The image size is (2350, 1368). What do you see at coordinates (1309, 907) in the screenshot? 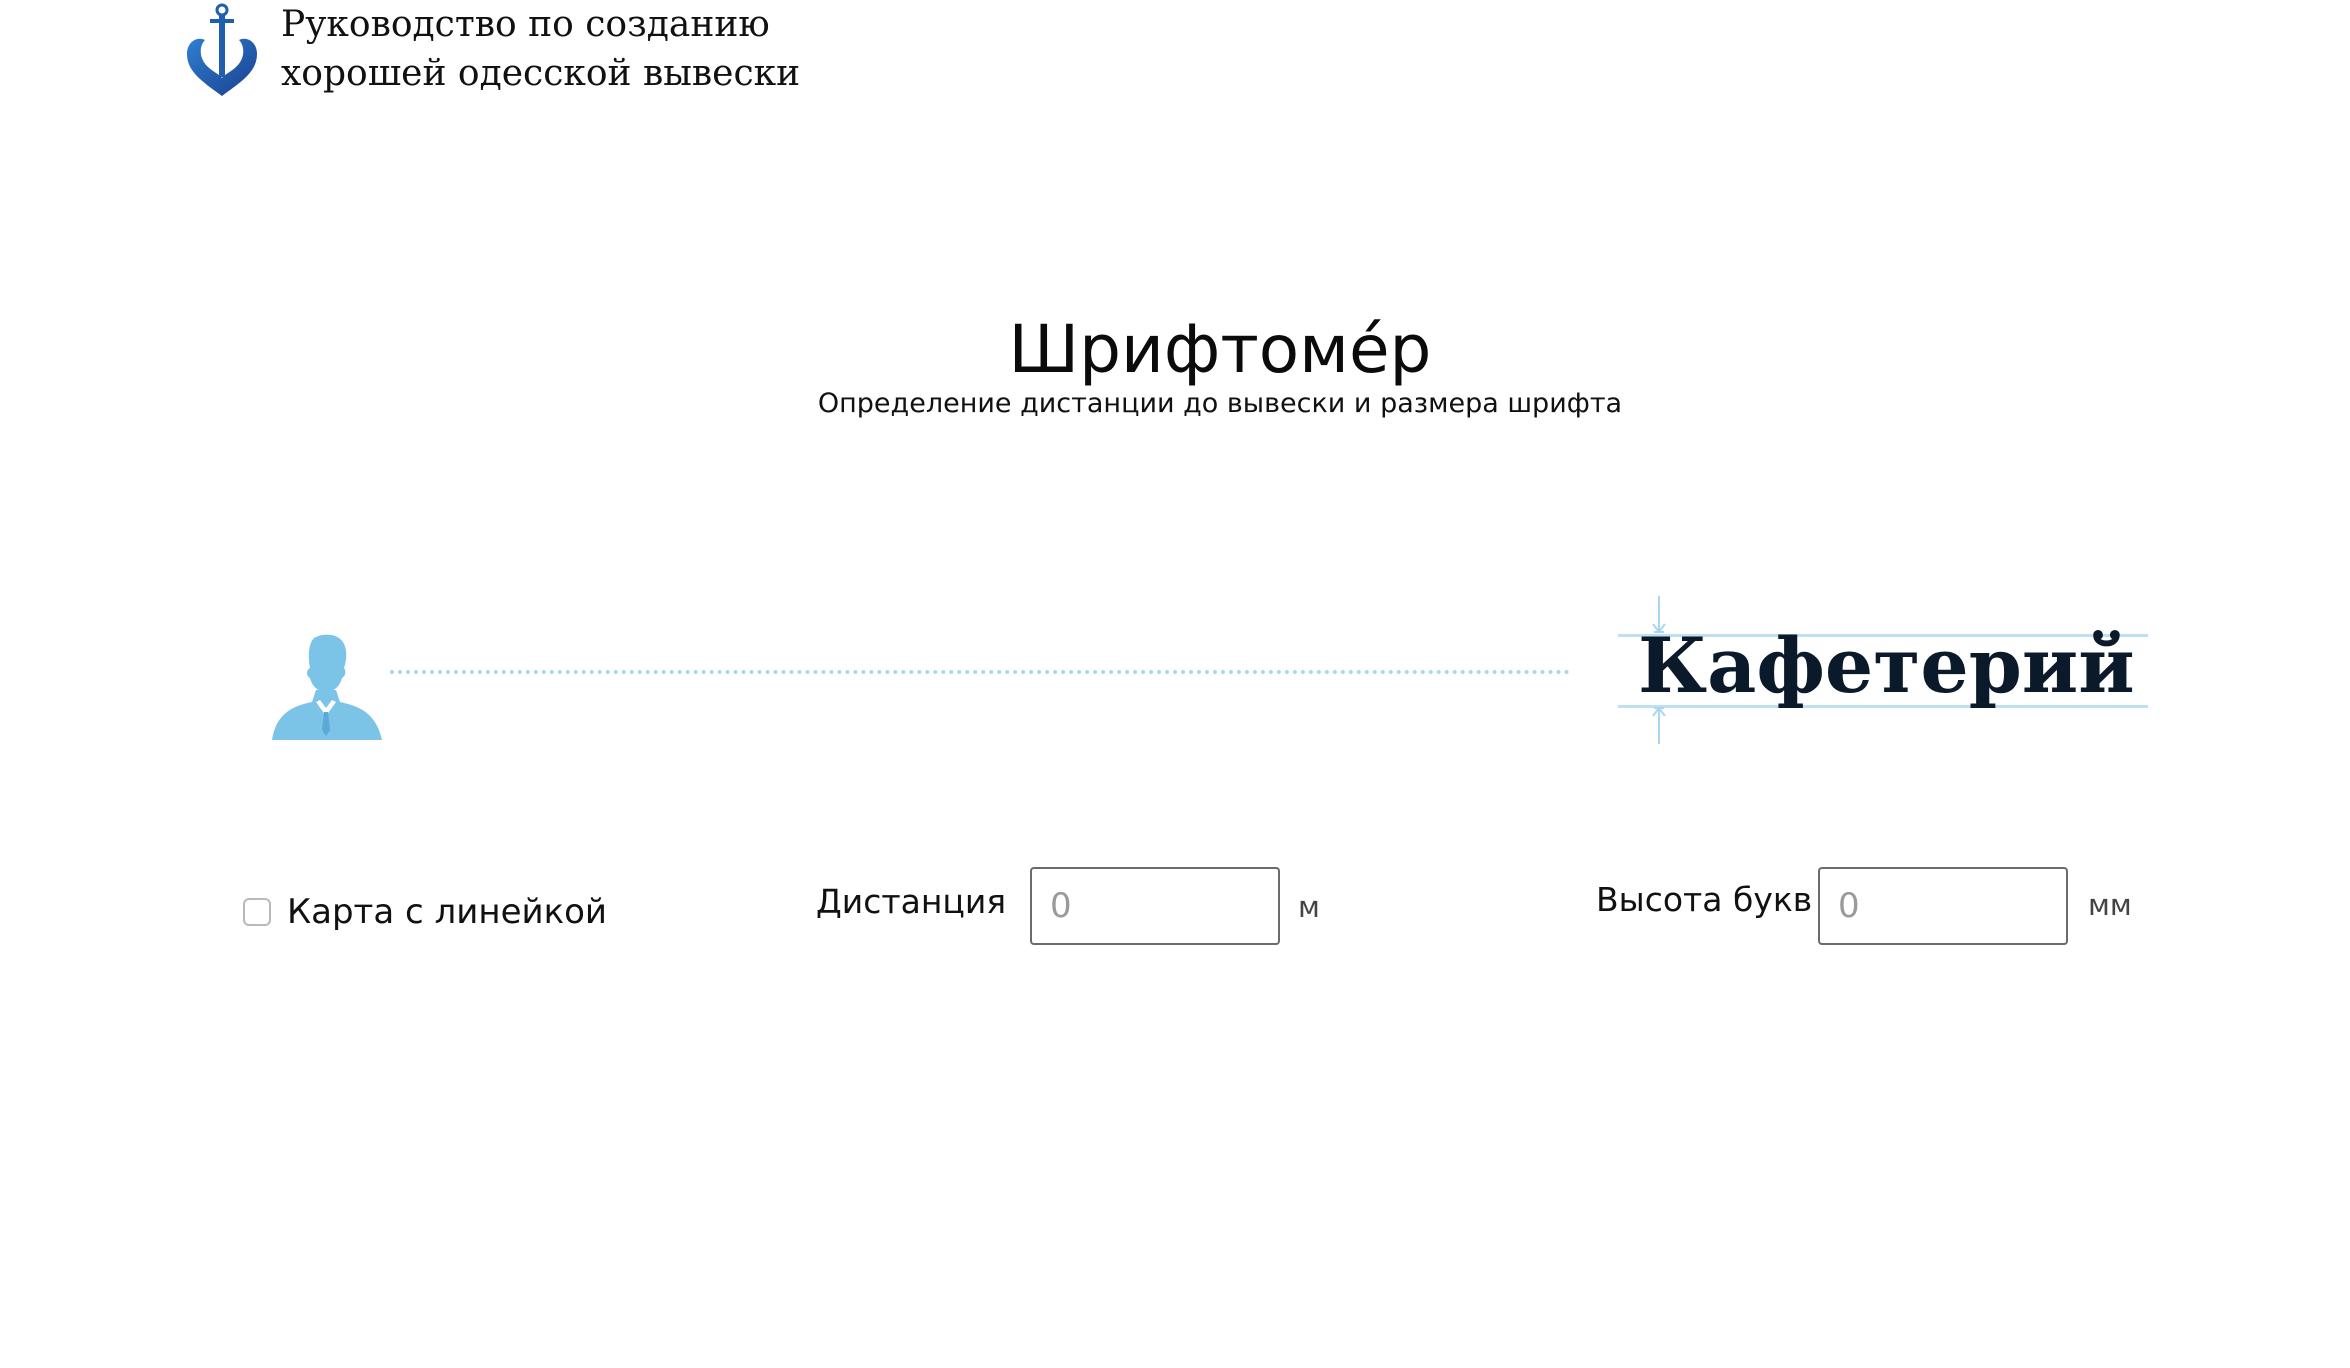
I see `distance-unit: м` at bounding box center [1309, 907].